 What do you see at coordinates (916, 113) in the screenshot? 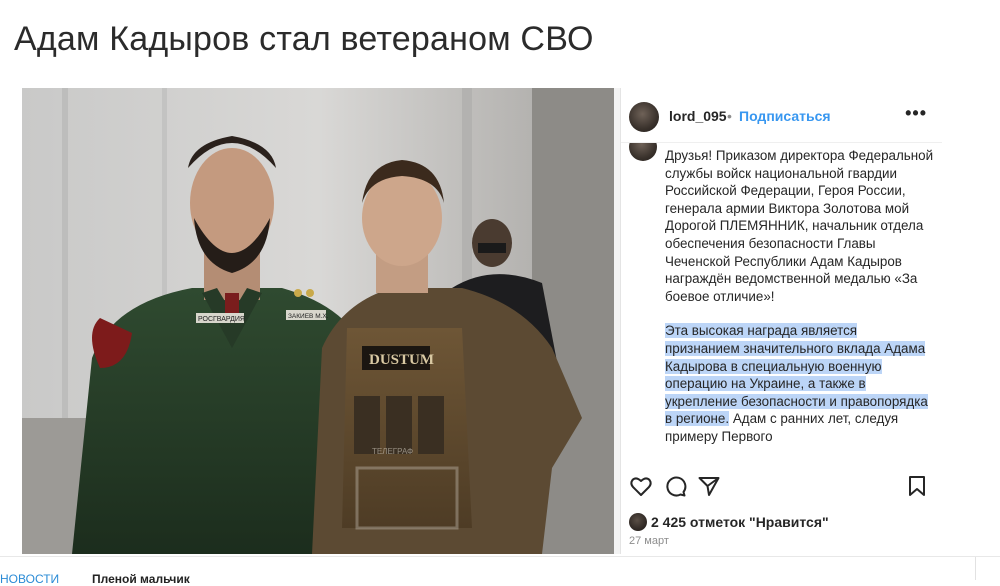
I see `more-options-icon: •••` at bounding box center [916, 113].